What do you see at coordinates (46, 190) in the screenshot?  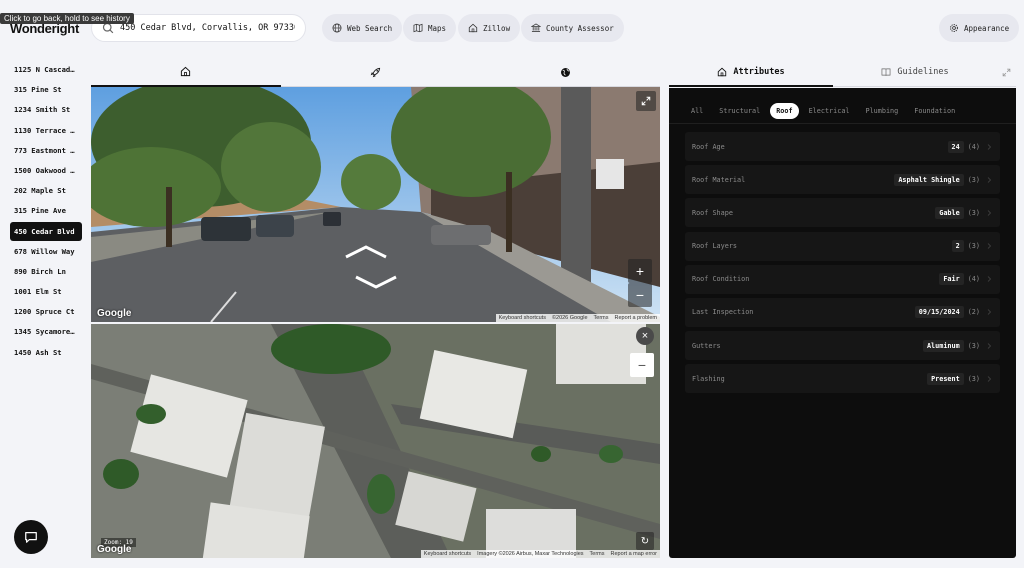 I see `address-list-item: 202 Maple St` at bounding box center [46, 190].